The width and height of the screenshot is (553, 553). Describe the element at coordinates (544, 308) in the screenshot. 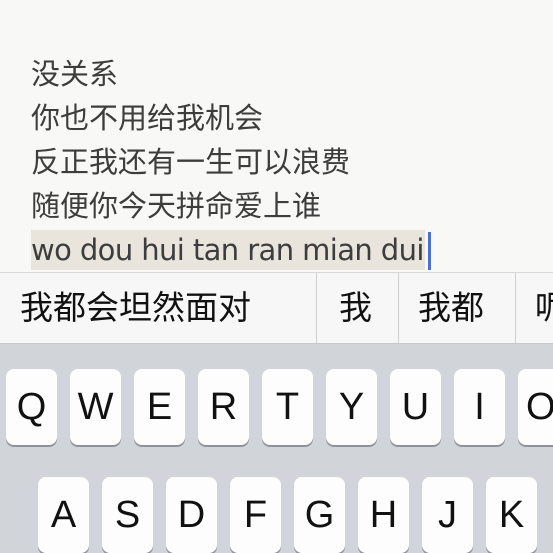

I see `candidate-word: 呢` at that location.